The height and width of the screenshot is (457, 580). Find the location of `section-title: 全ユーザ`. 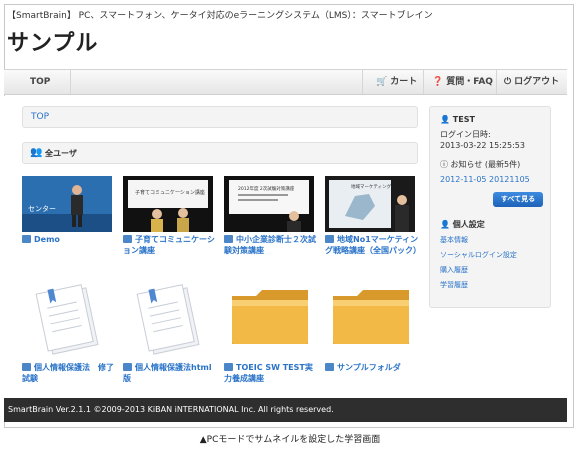

section-title: 全ユーザ is located at coordinates (61, 153).